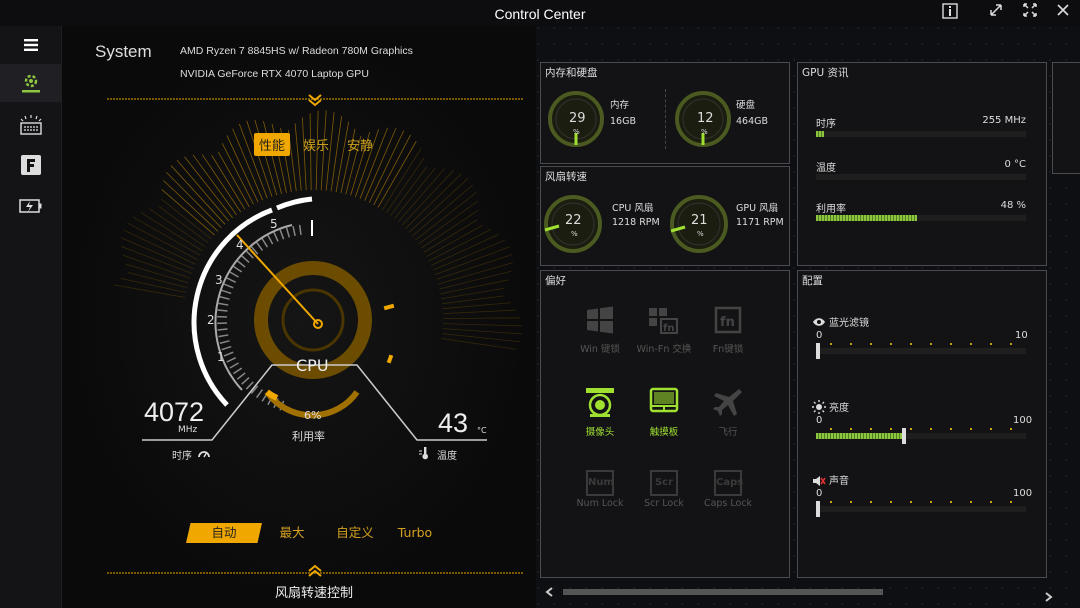  Describe the element at coordinates (224, 533) in the screenshot. I see `fan-mode-auto: 自动` at that location.